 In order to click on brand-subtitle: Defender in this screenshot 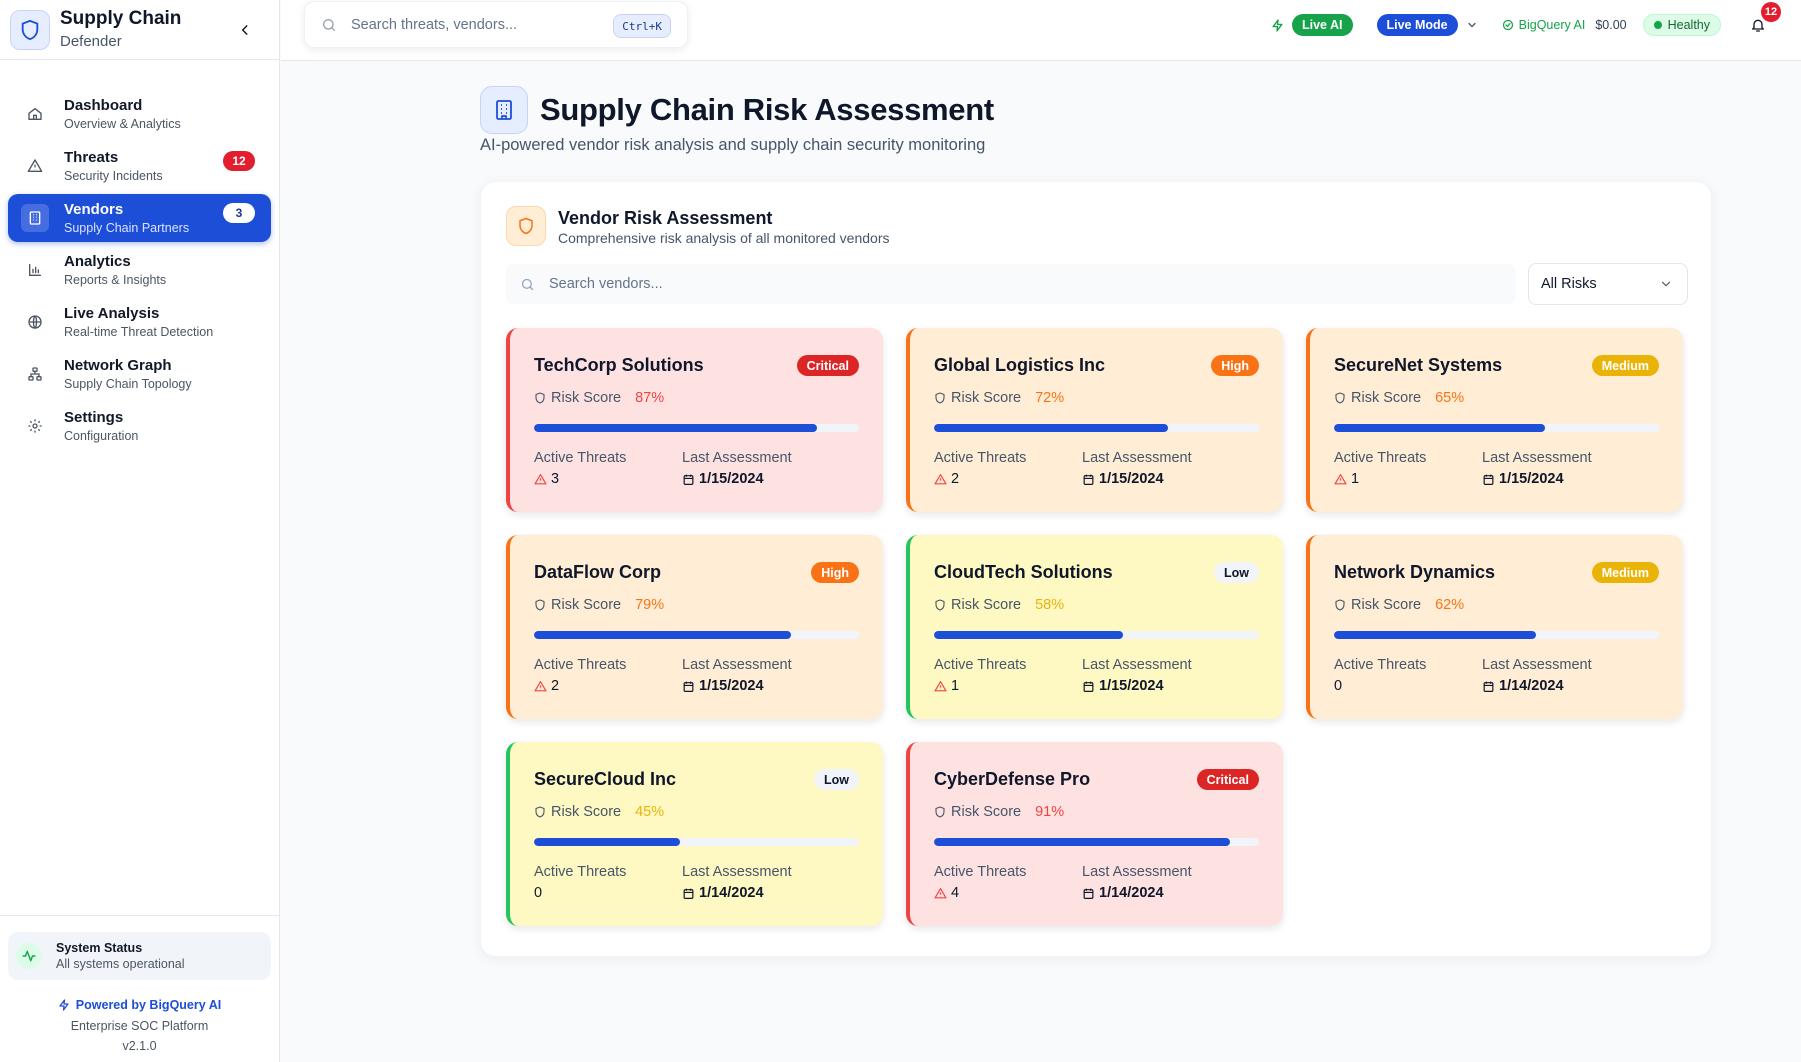, I will do `click(91, 41)`.